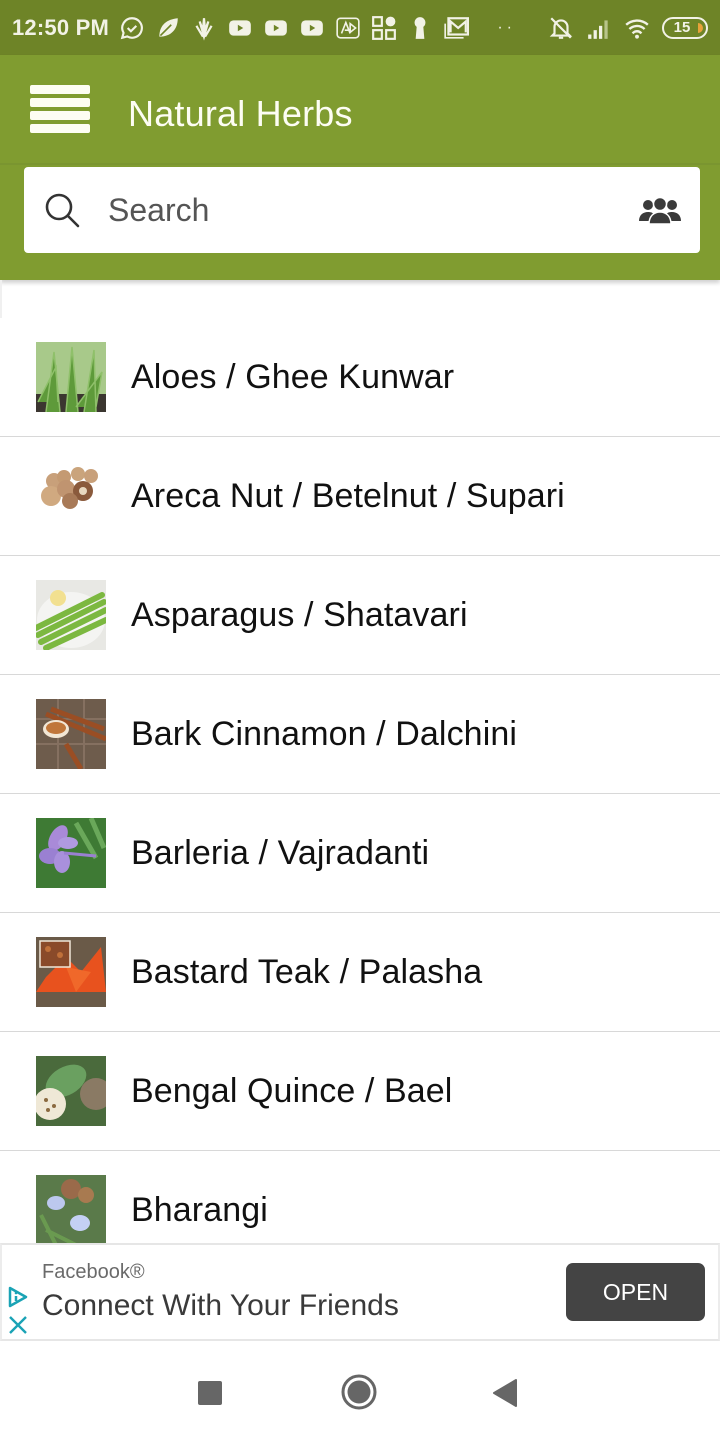 The height and width of the screenshot is (1440, 720). Describe the element at coordinates (294, 28) in the screenshot. I see `notification-icons` at that location.